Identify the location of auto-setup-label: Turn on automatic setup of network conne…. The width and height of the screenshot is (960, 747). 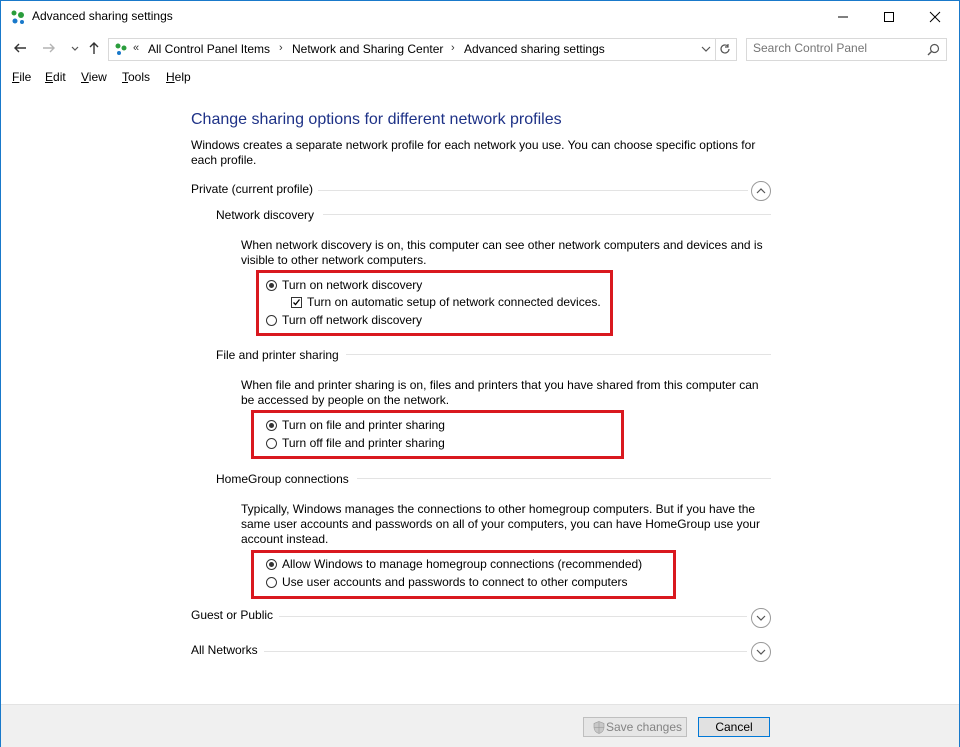
(454, 302).